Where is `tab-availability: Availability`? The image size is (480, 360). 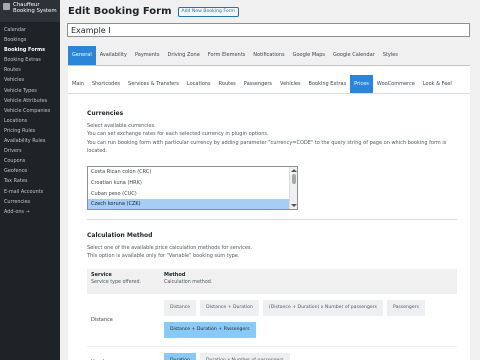
tab-availability: Availability is located at coordinates (113, 55).